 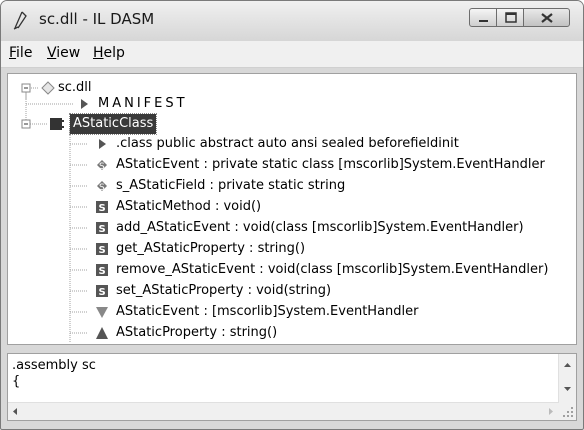 I want to click on maximize-button, so click(x=510, y=17).